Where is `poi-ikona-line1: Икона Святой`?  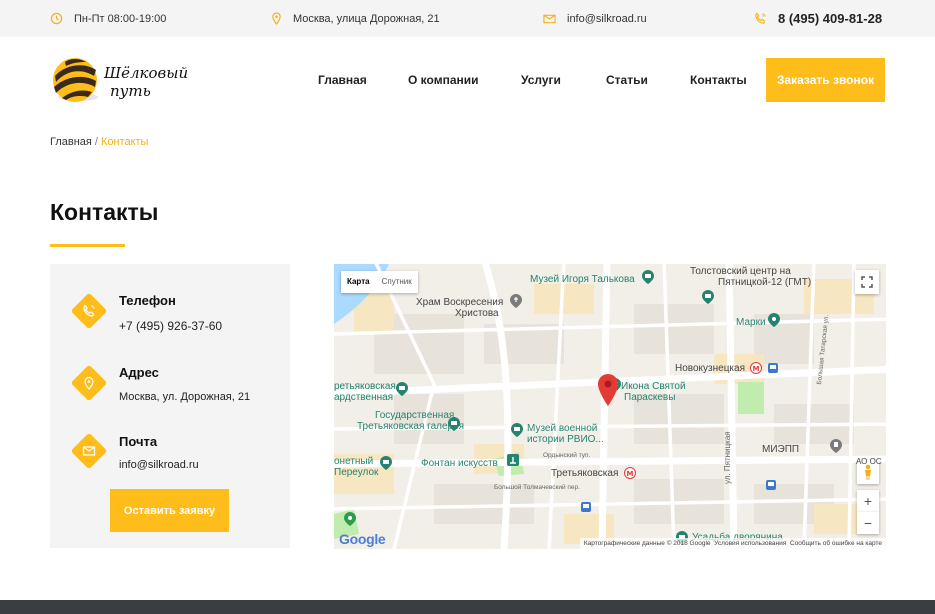 poi-ikona-line1: Икона Святой is located at coordinates (653, 386).